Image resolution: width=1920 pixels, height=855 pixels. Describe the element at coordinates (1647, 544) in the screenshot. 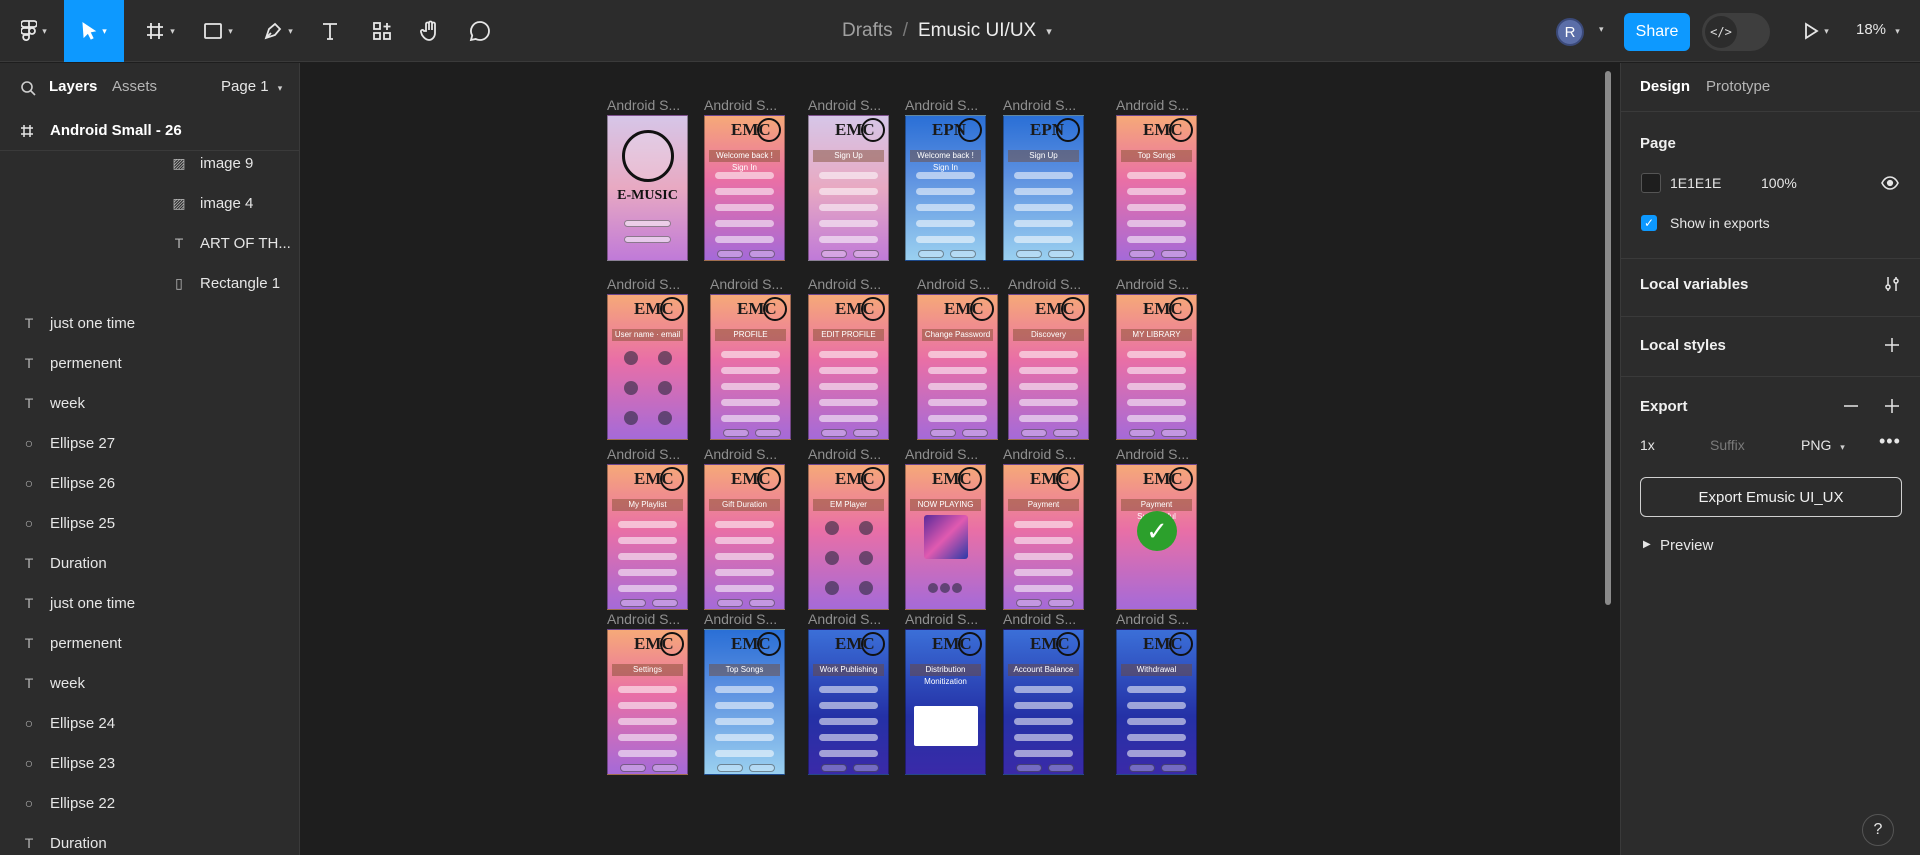

I see `chevron-right-icon: ▶` at that location.